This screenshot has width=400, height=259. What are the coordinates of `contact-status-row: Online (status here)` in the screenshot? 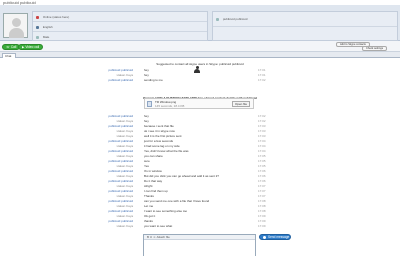 It's located at (120, 17).